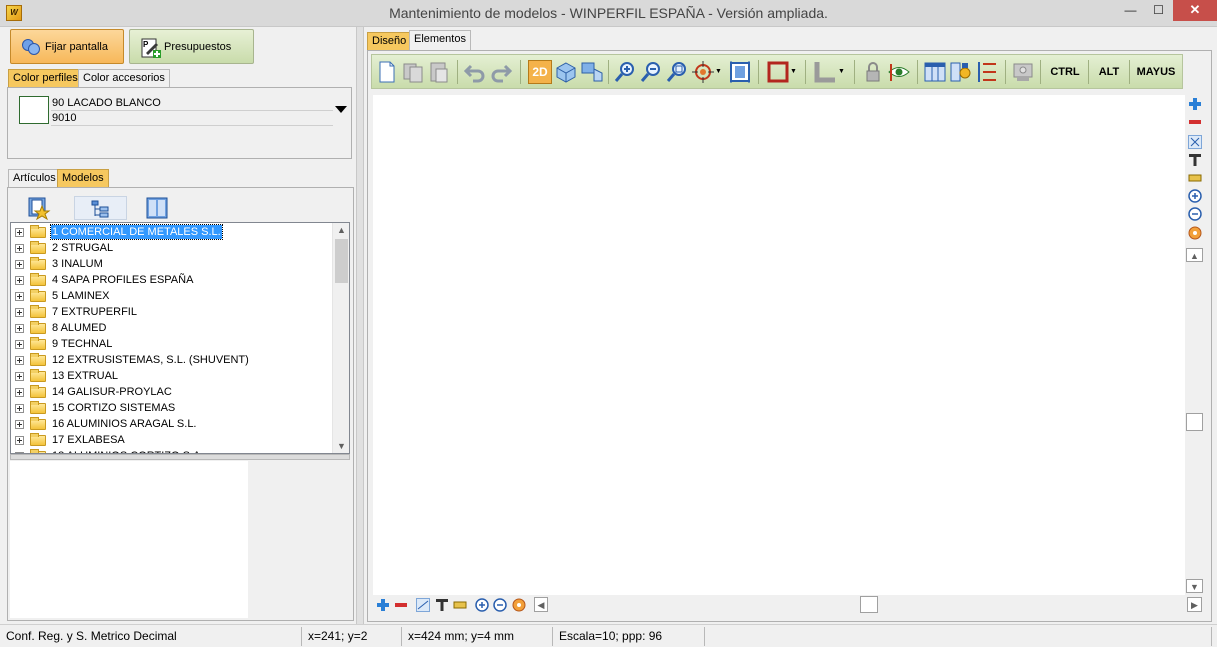 The image size is (1217, 647). What do you see at coordinates (566, 72) in the screenshot?
I see `view-3d-icon` at bounding box center [566, 72].